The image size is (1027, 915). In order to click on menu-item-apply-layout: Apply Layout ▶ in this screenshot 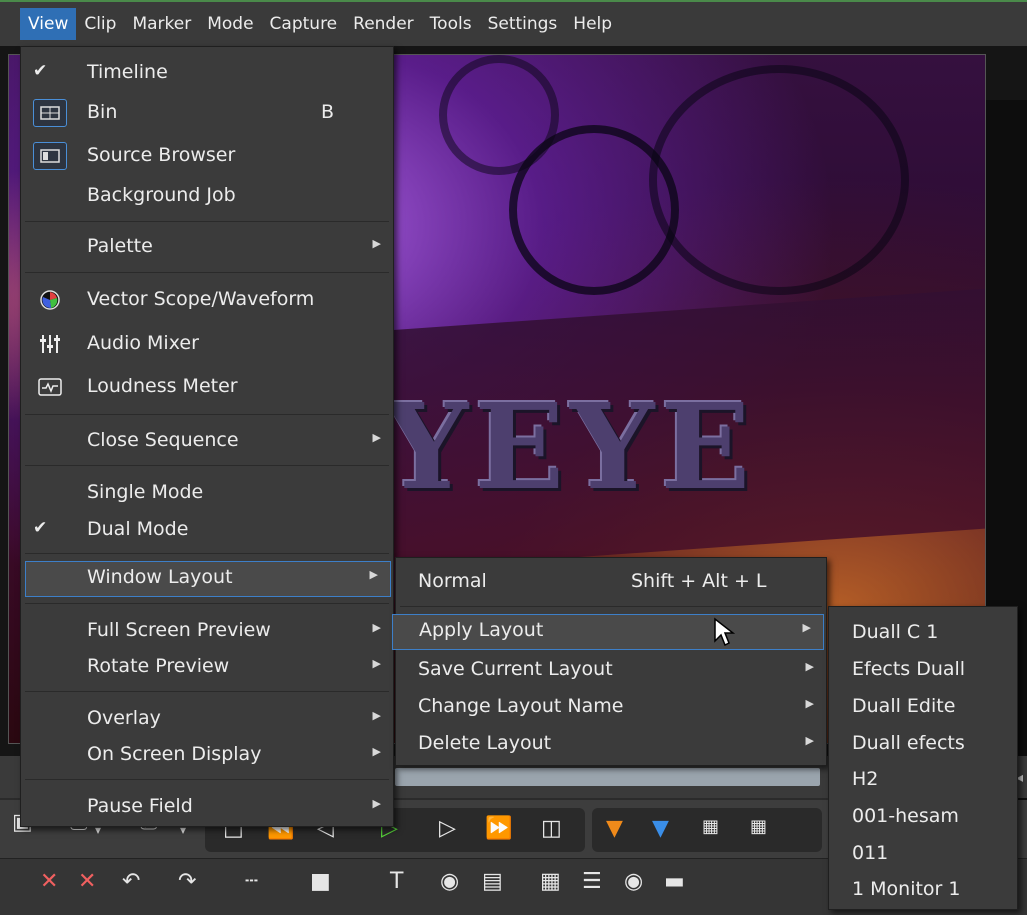, I will do `click(608, 632)`.